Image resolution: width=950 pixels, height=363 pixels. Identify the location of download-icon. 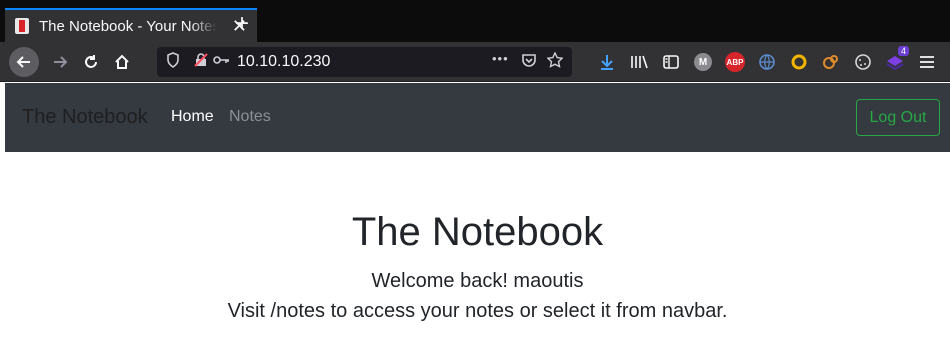
(607, 62).